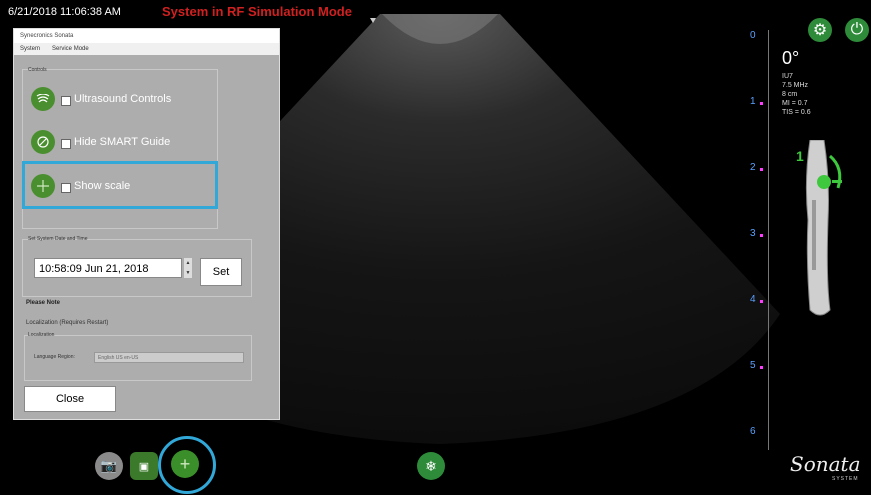 The width and height of the screenshot is (871, 495). I want to click on depth-label: 2, so click(753, 167).